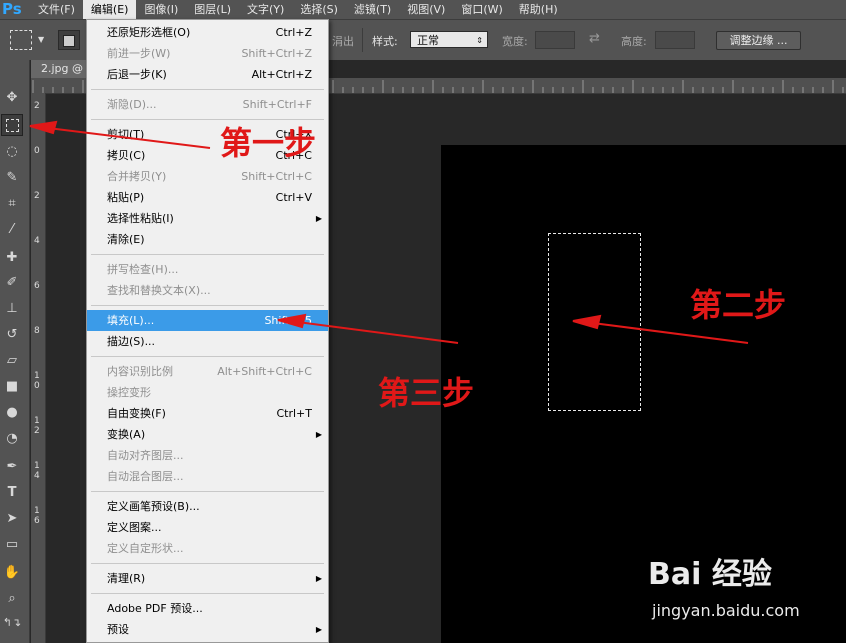  I want to click on watermark-url: jingyan.baidu.com, so click(726, 610).